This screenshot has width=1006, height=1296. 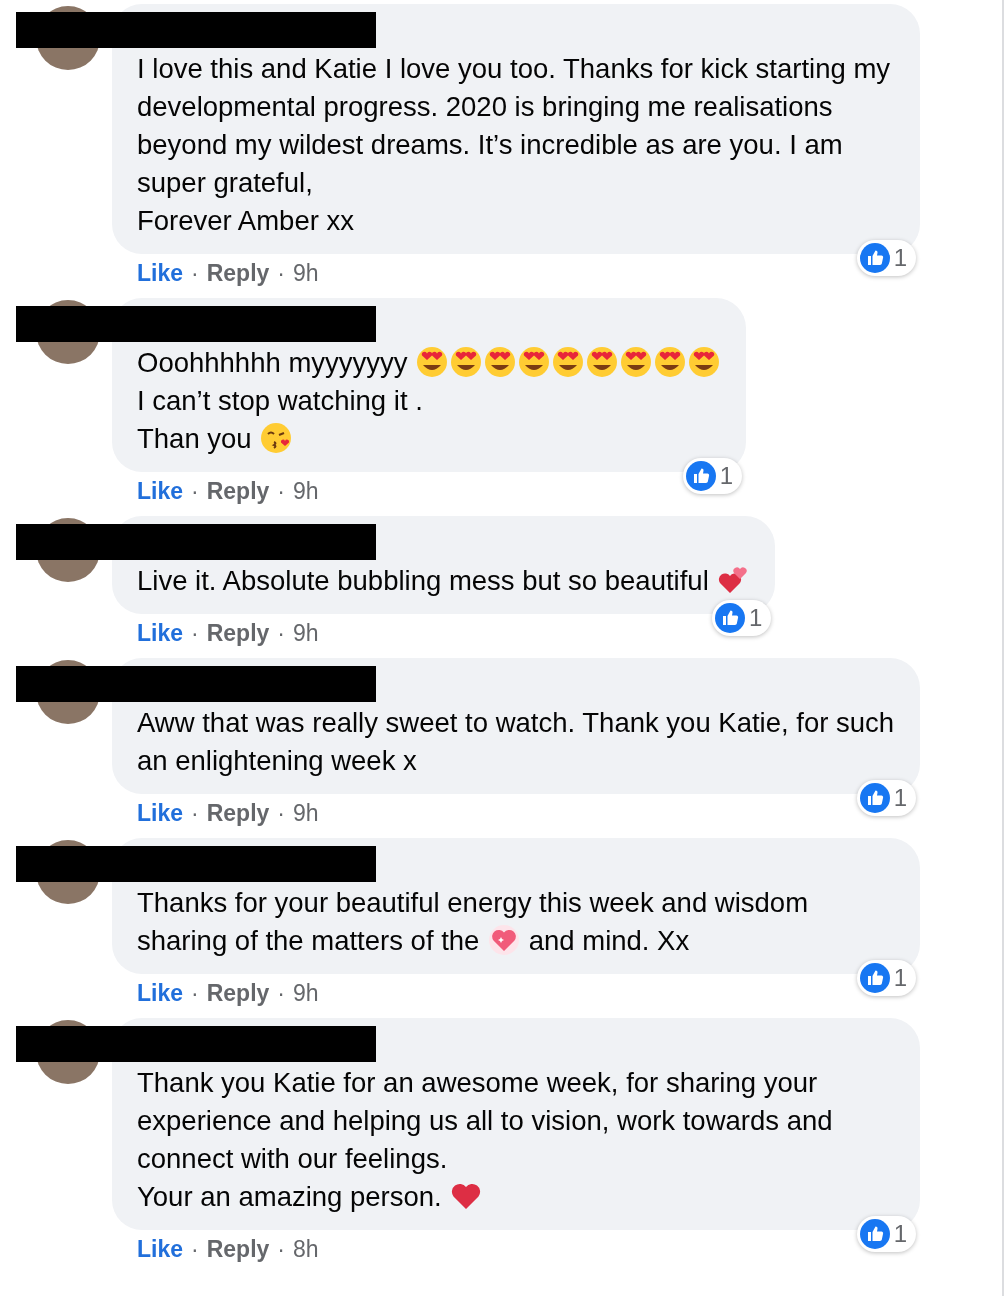 What do you see at coordinates (280, 401) in the screenshot?
I see `comment-text: I can’t stop watching it .` at bounding box center [280, 401].